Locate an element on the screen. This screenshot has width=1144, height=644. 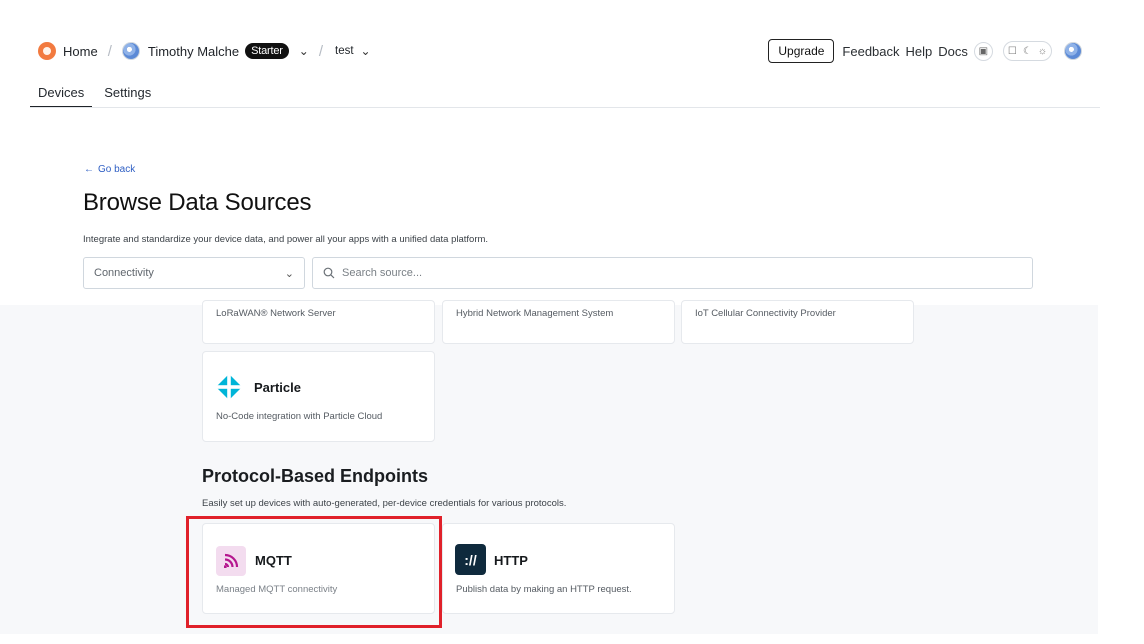
tab-settings: Settings is located at coordinates (127, 95).